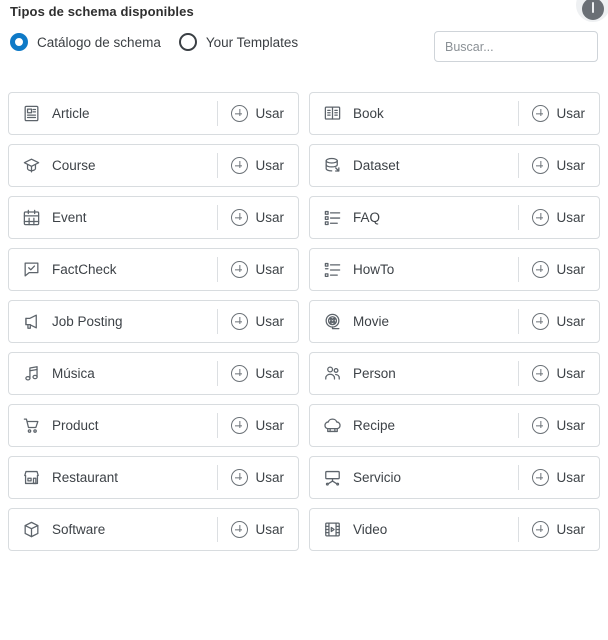  What do you see at coordinates (454, 425) in the screenshot?
I see `schema-card: Recipe Usar` at bounding box center [454, 425].